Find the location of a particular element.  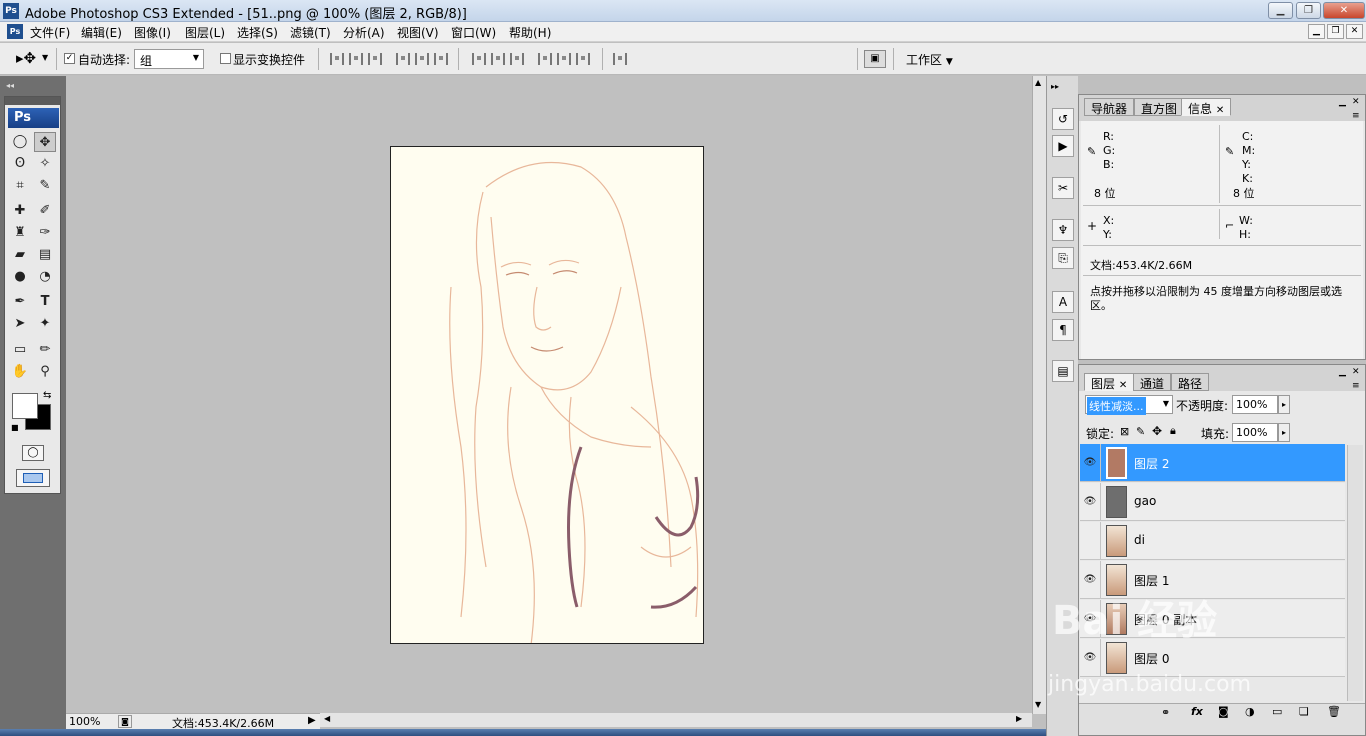

visibility-toggle-off is located at coordinates (1090, 541).